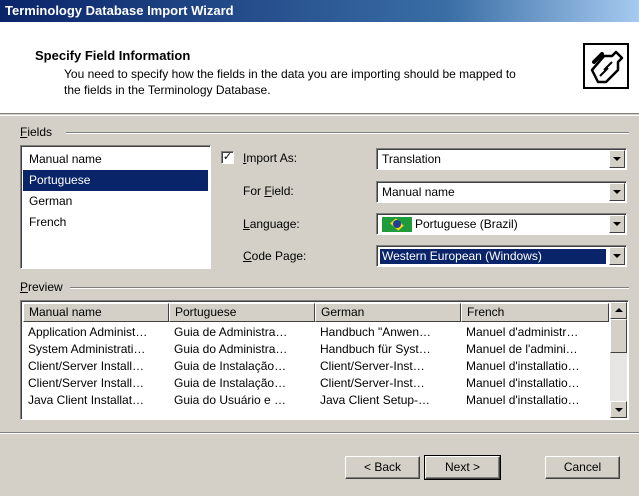 Image resolution: width=639 pixels, height=496 pixels. I want to click on code-page-dropdown-button, so click(617, 256).